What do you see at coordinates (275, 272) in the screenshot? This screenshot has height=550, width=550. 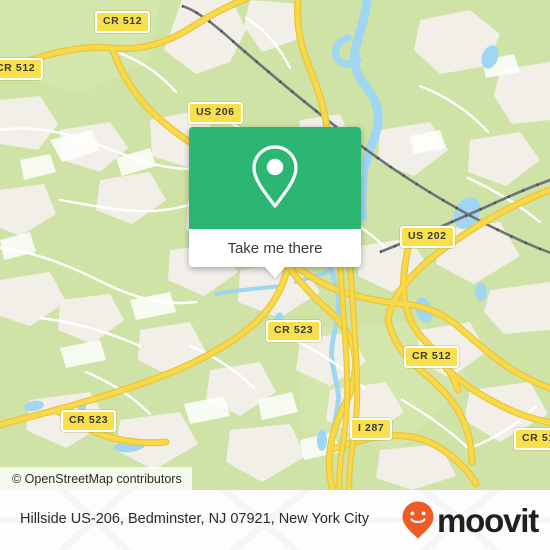 I see `popup-tail` at bounding box center [275, 272].